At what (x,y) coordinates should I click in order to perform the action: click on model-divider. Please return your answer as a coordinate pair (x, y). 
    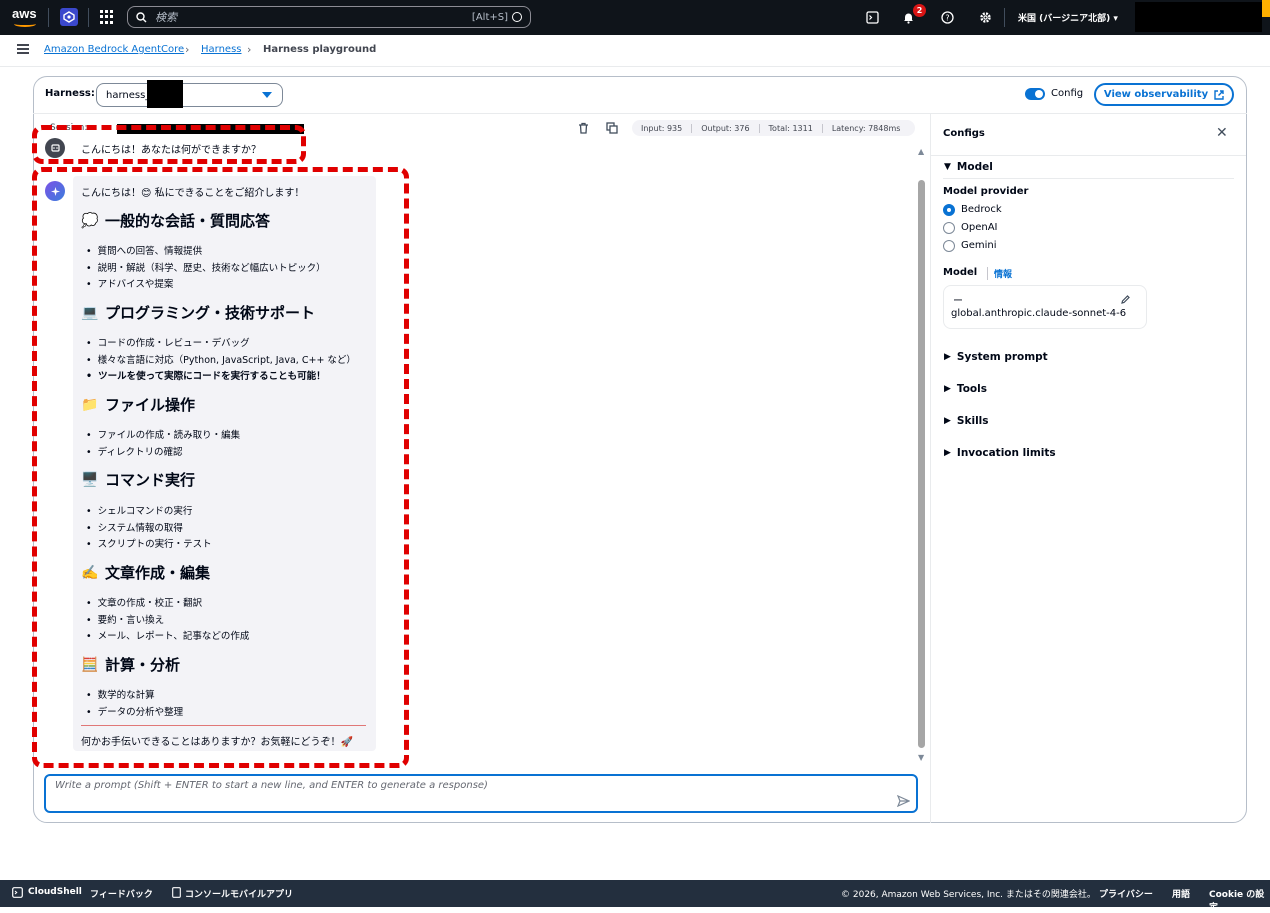
    Looking at the image, I should click on (1088, 178).